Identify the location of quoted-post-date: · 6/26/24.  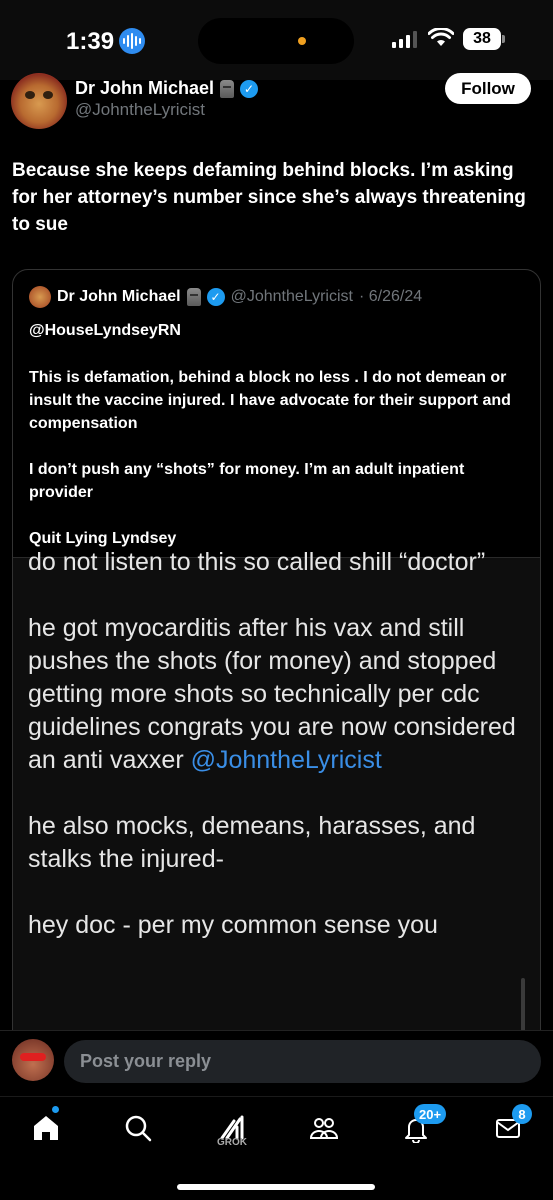
(390, 296).